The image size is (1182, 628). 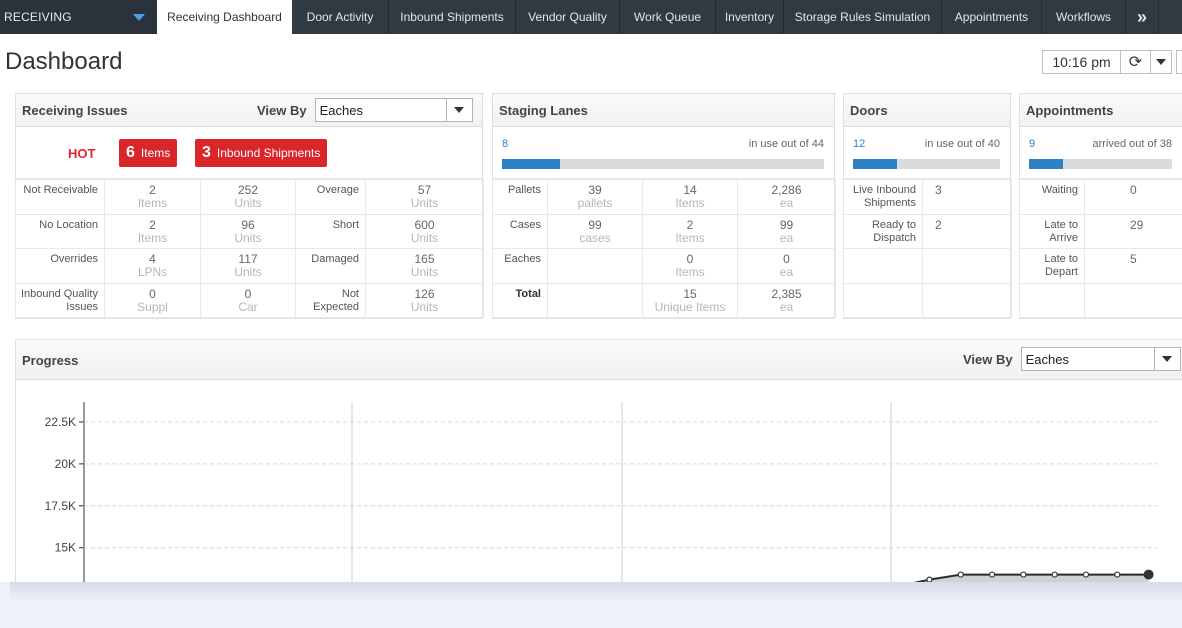 I want to click on value-cell: 99 cases, so click(x=595, y=231).